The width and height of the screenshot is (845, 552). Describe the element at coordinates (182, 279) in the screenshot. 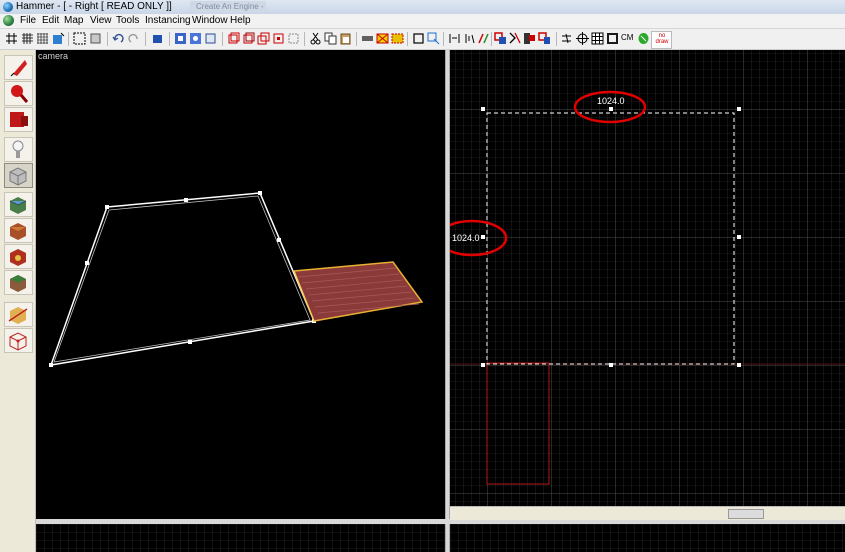

I see `selected-brush-wireframe` at that location.